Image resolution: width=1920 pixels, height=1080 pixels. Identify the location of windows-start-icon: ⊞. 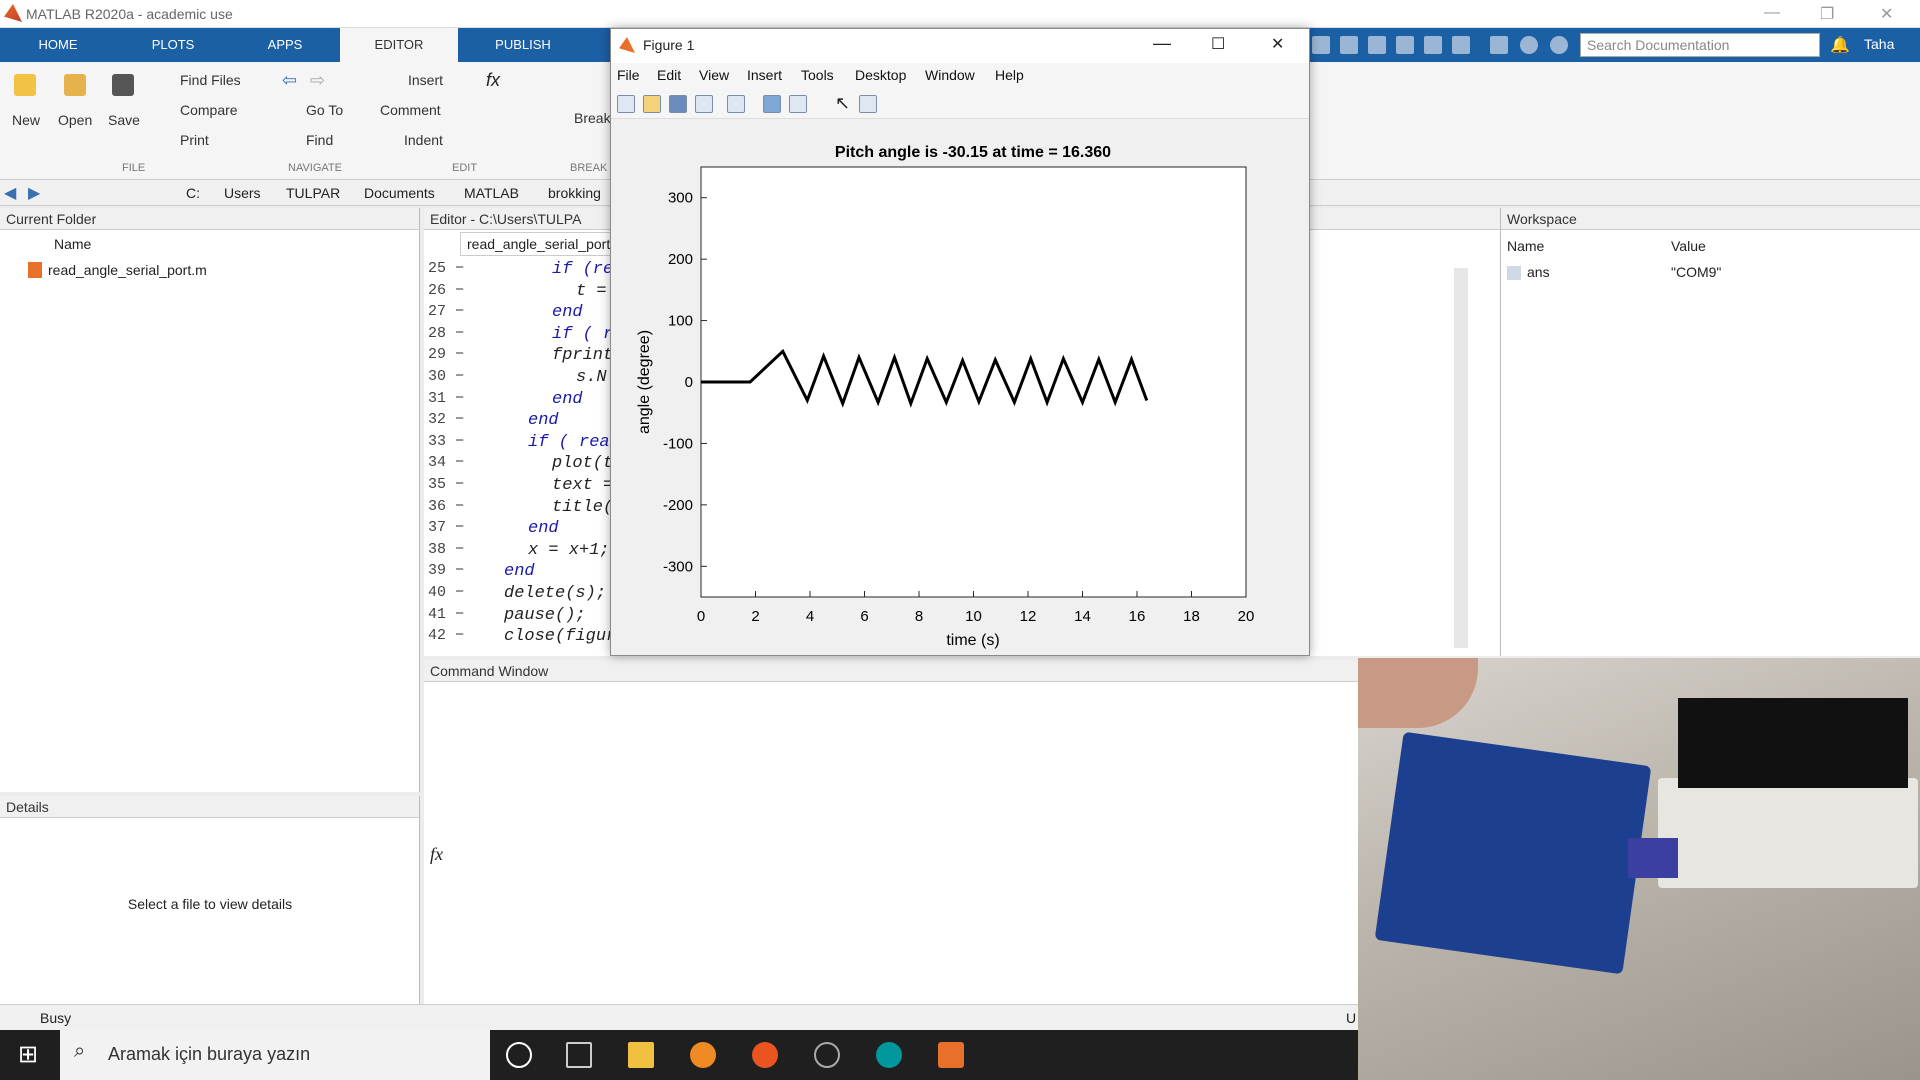
(28, 1054).